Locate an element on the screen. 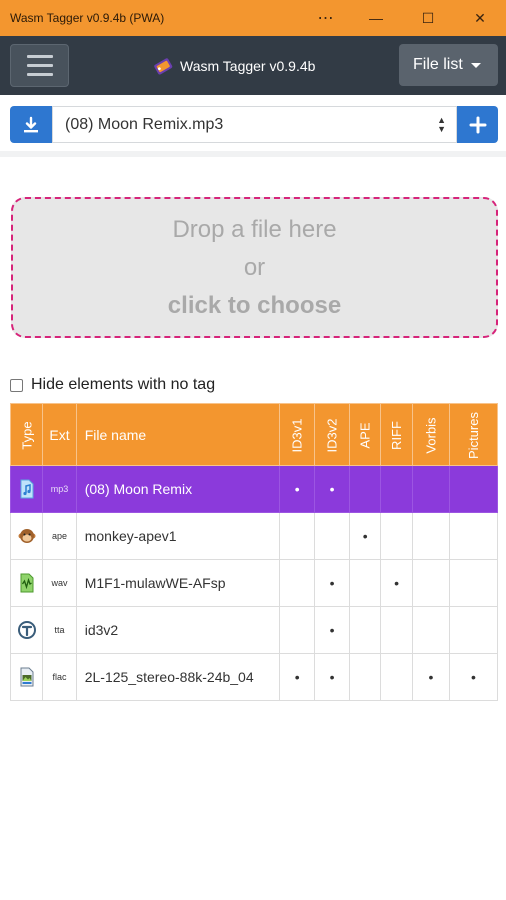  plus-icon is located at coordinates (477, 124).